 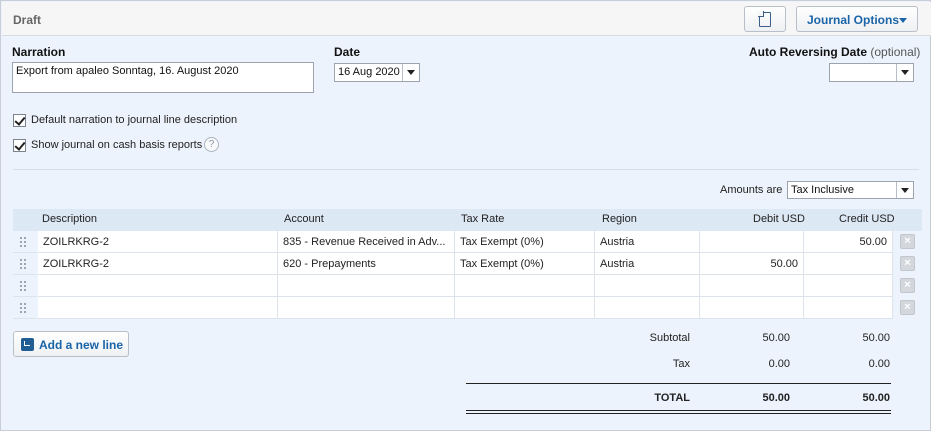 What do you see at coordinates (879, 364) in the screenshot?
I see `tax-credit: 0.00` at bounding box center [879, 364].